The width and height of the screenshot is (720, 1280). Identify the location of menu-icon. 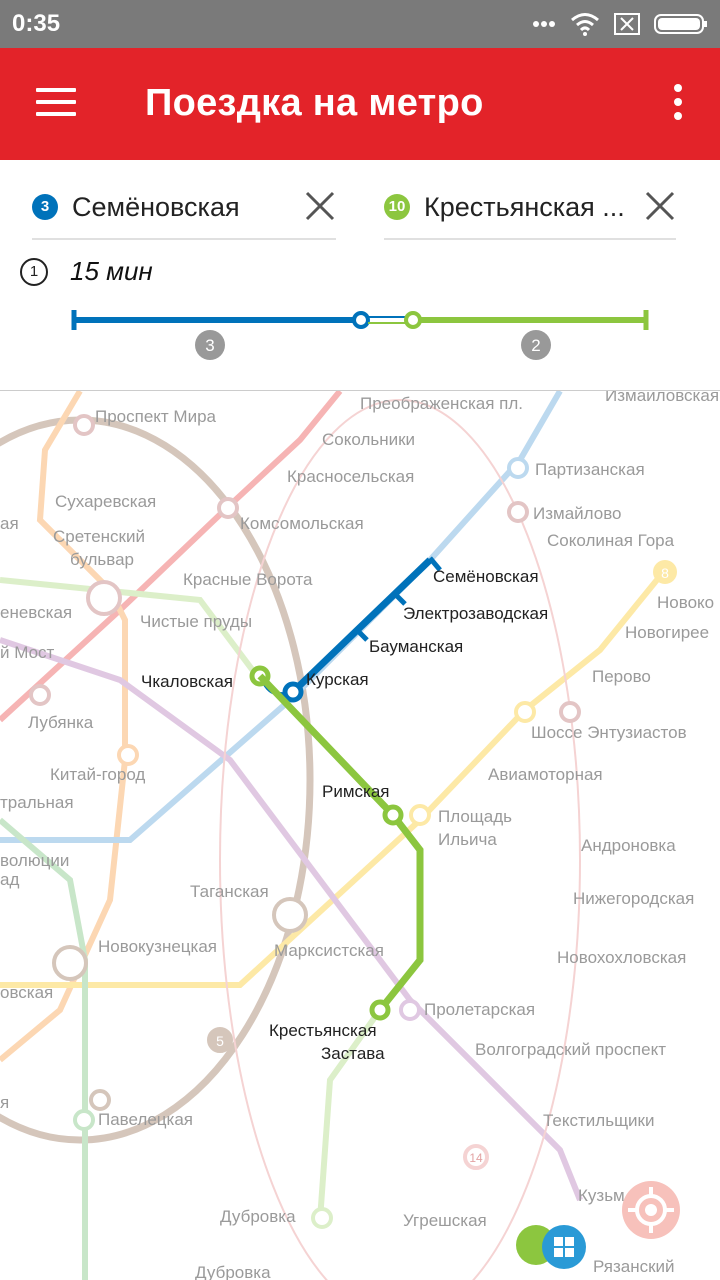
(56, 103).